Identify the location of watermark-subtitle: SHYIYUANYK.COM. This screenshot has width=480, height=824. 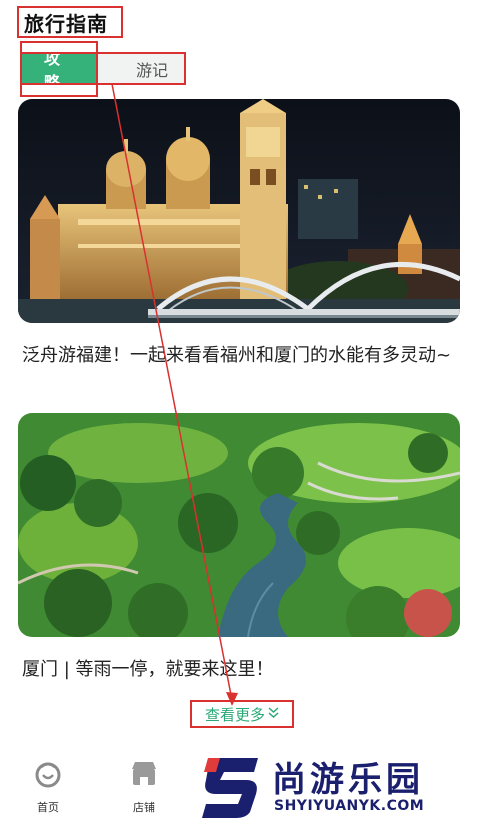
(349, 806).